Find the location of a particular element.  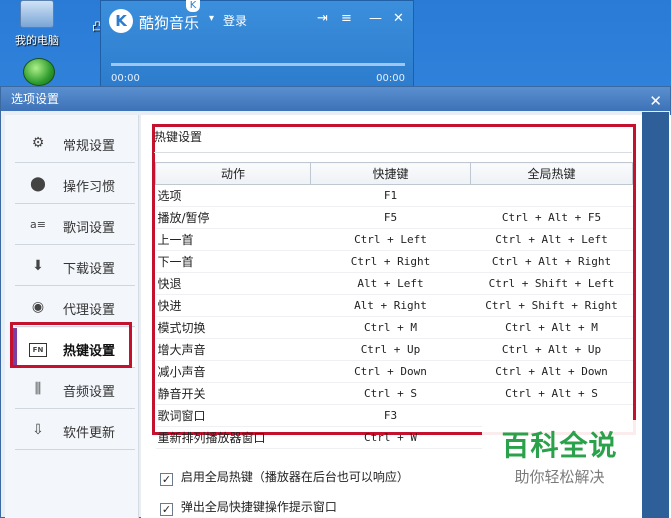

global-hotkey-cell: Ctrl + Alt + Down is located at coordinates (551, 371).